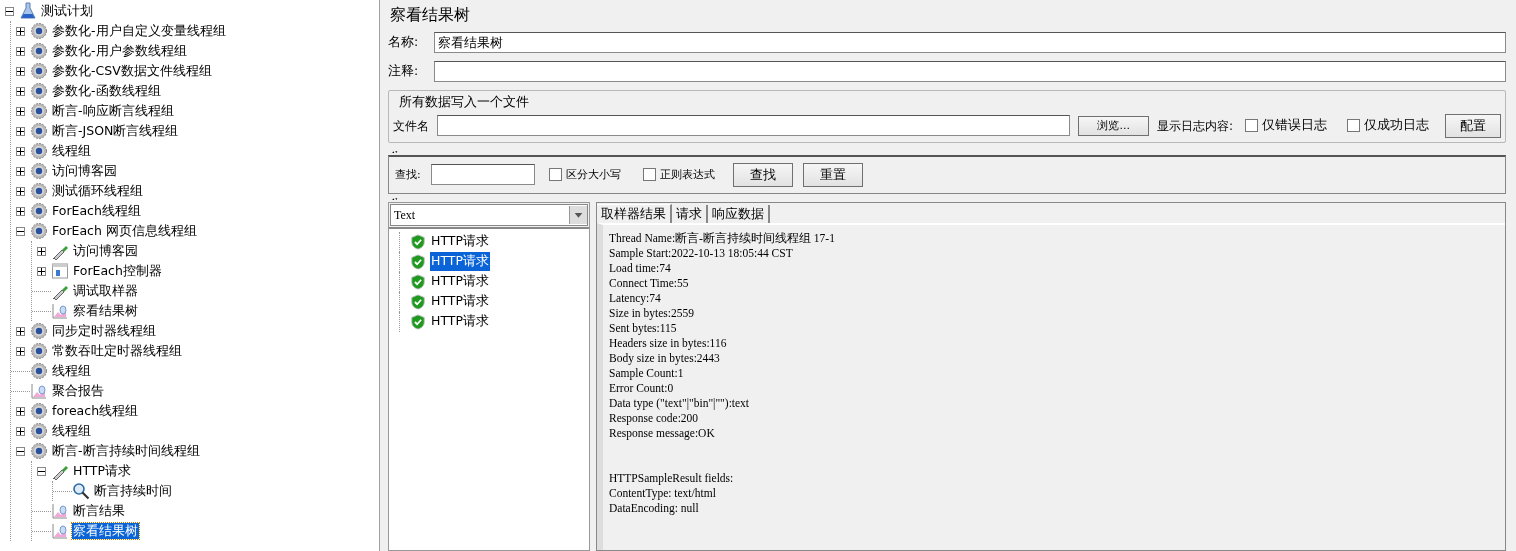 Image resolution: width=1516 pixels, height=551 pixels. I want to click on search-field, so click(482, 175).